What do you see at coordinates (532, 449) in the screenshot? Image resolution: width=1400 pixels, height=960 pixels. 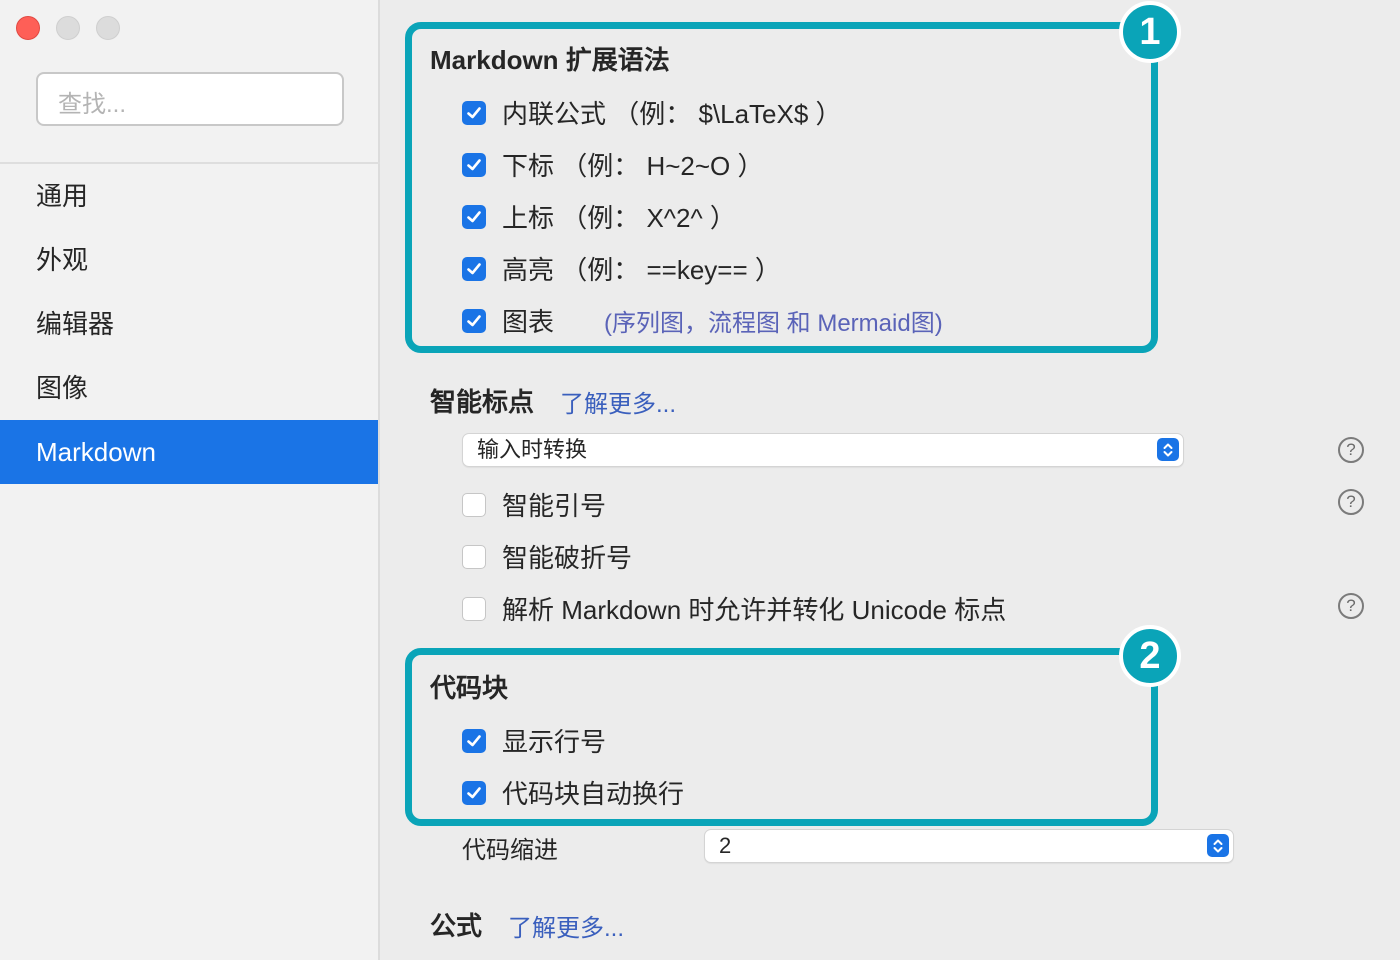 I see `select-value: 输入时转换` at bounding box center [532, 449].